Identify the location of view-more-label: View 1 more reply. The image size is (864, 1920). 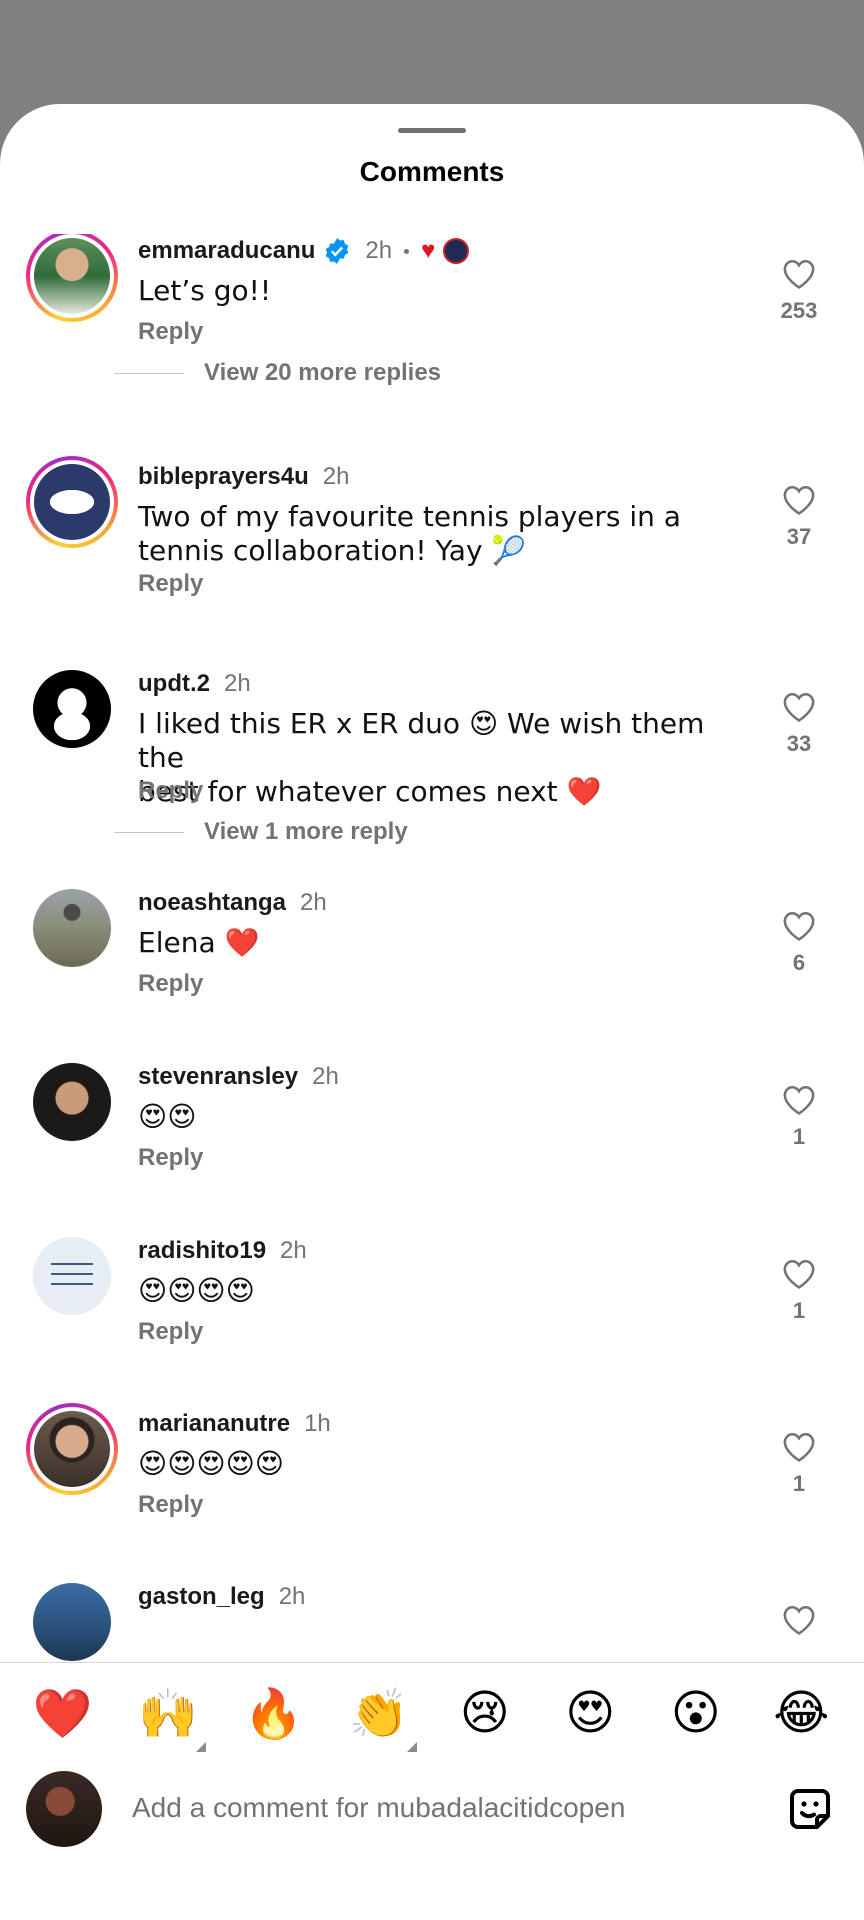
(306, 831).